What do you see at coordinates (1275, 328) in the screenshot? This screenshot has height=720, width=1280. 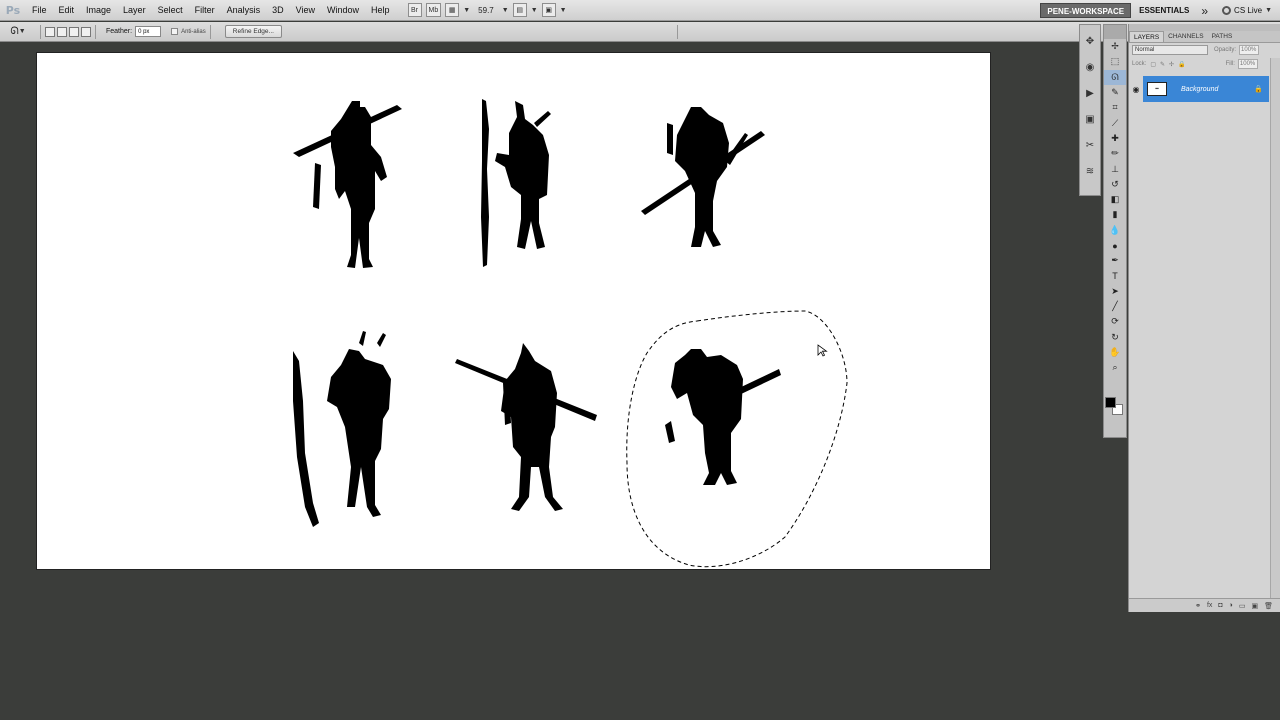 I see `layers-scrollbar` at bounding box center [1275, 328].